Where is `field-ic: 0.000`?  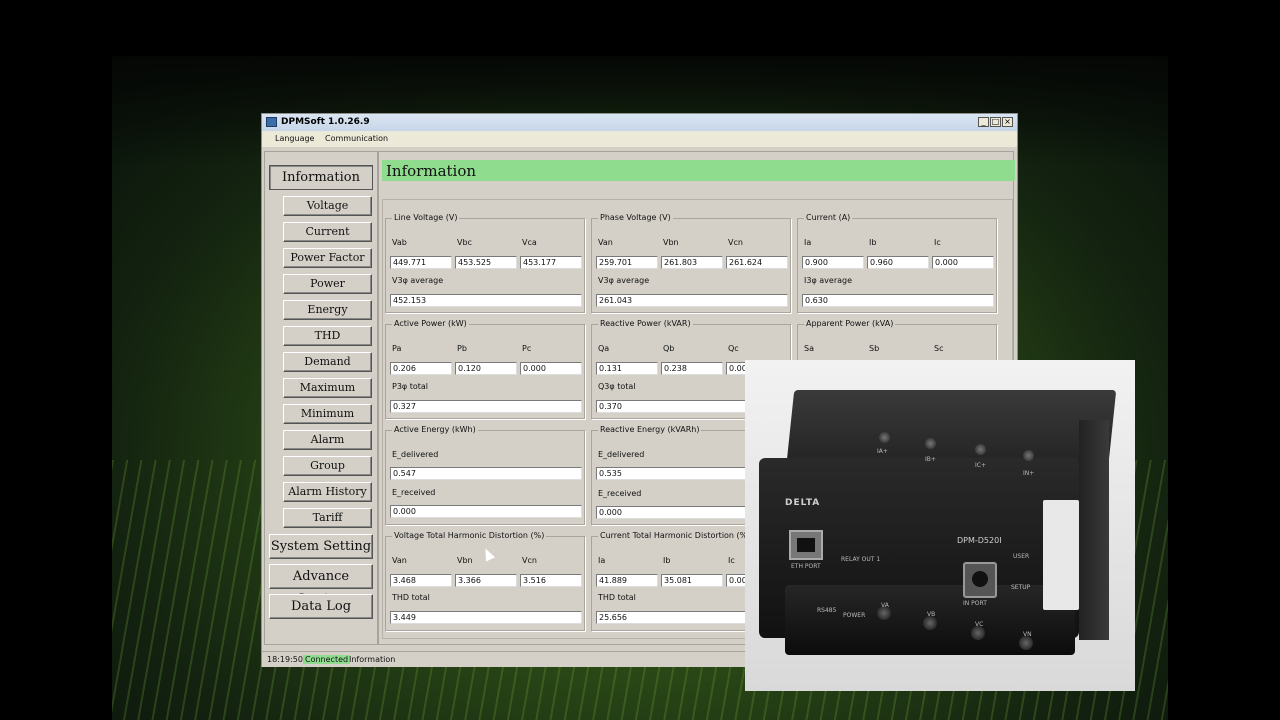
field-ic: 0.000 is located at coordinates (963, 262).